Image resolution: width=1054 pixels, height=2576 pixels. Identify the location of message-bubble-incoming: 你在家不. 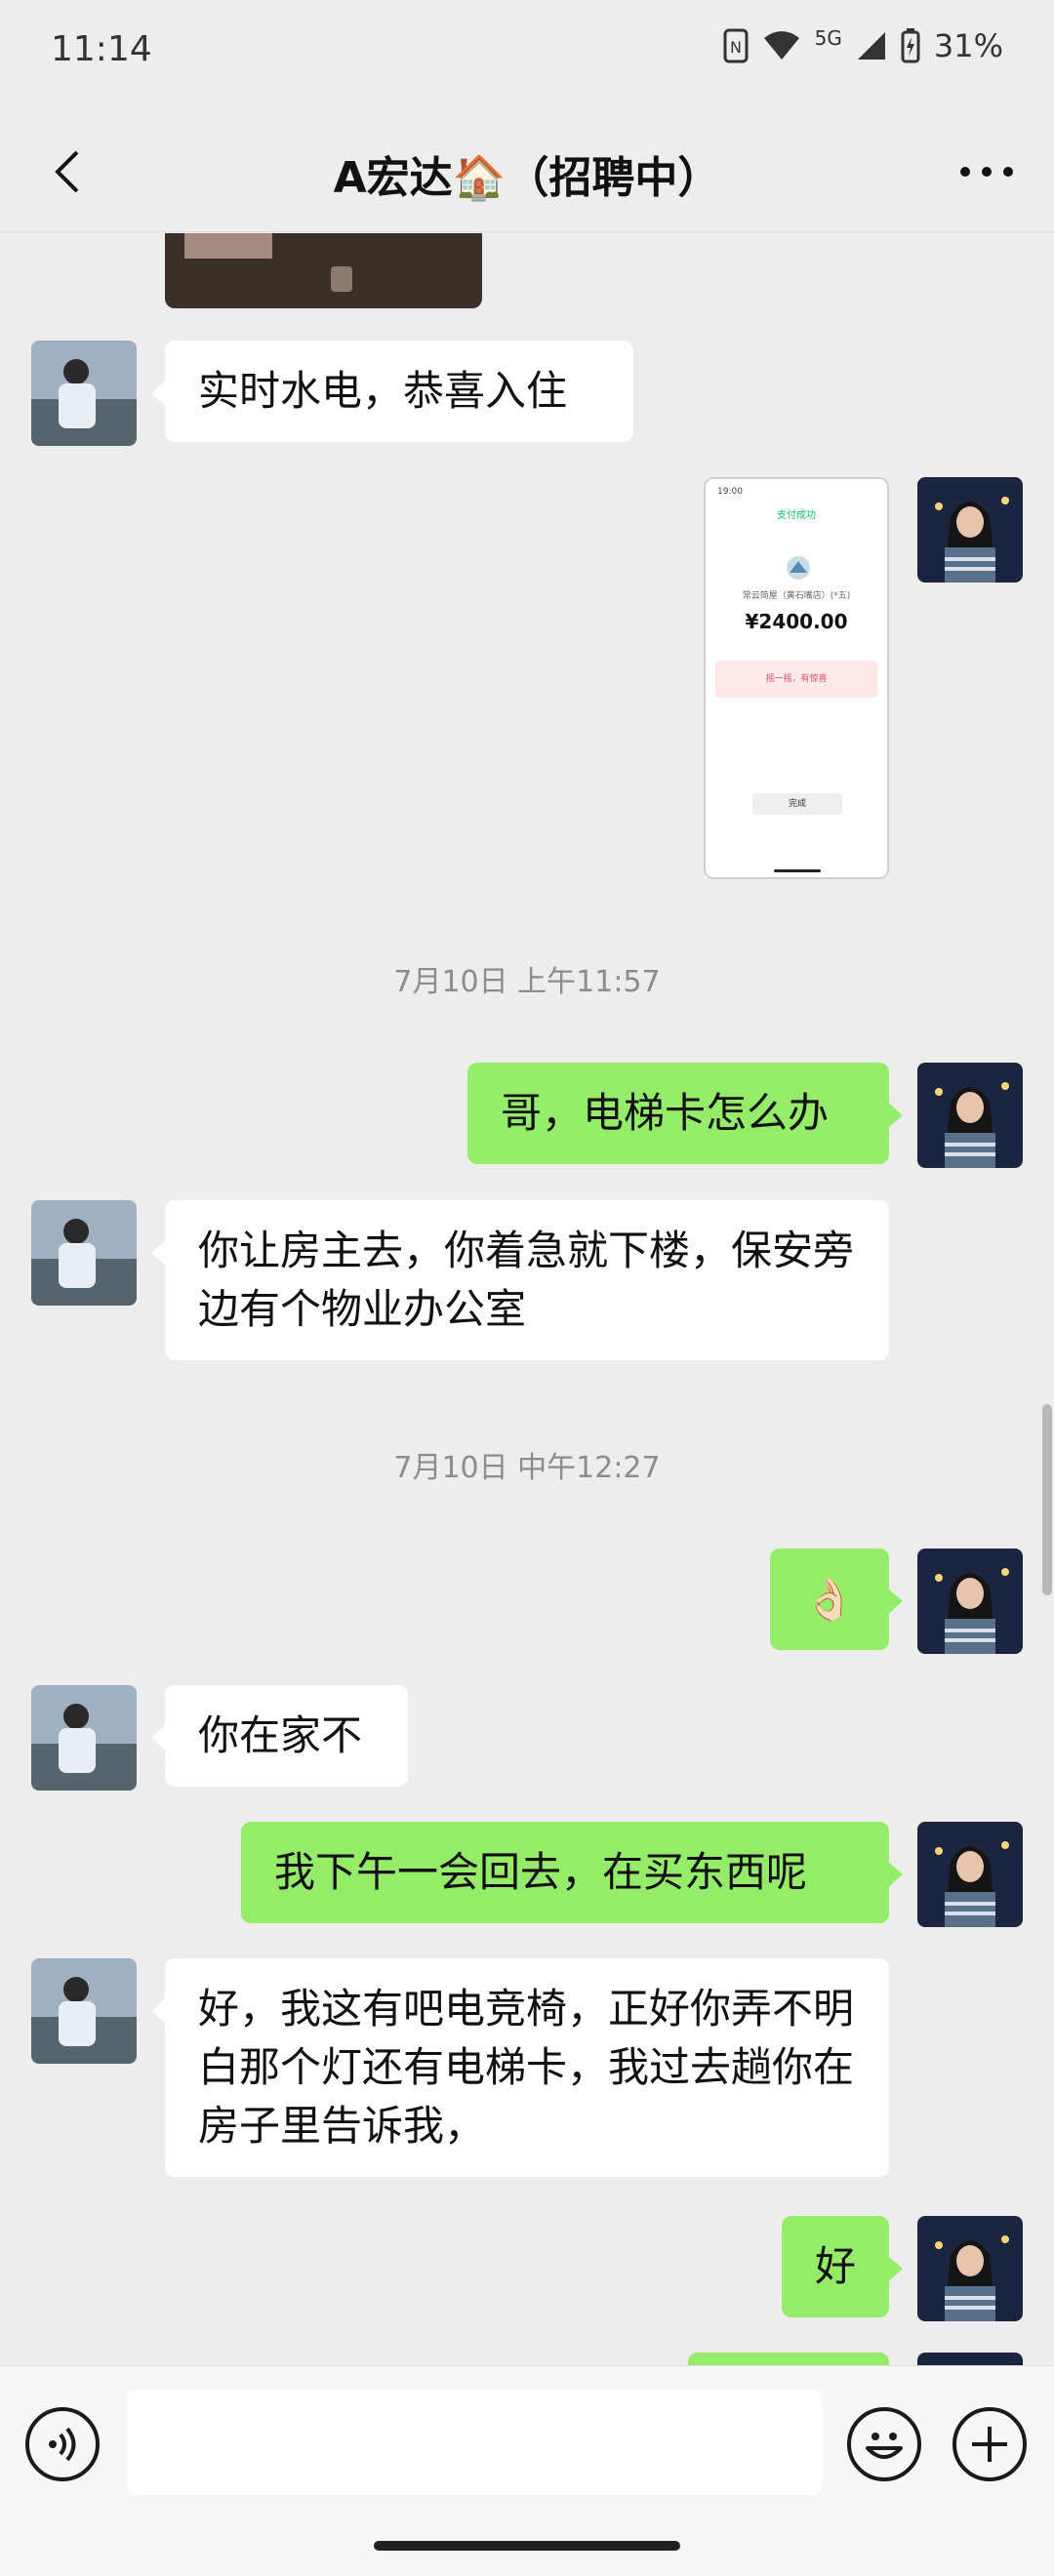
(279, 1736).